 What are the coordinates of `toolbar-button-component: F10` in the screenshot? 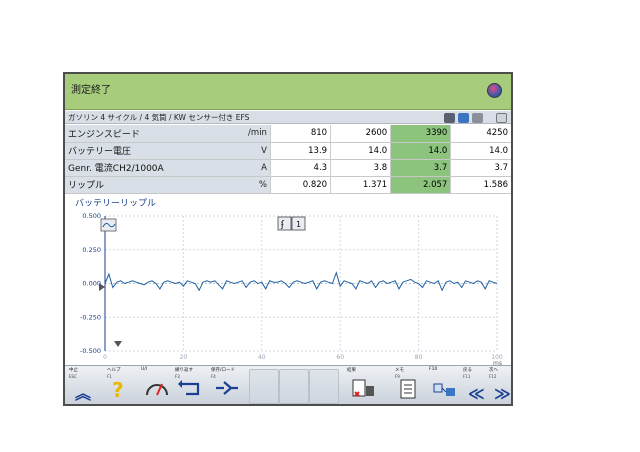 It's located at (445, 385).